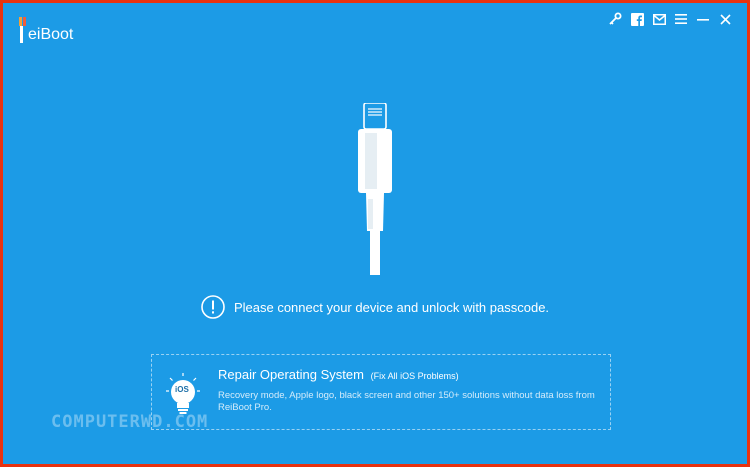 Image resolution: width=750 pixels, height=467 pixels. I want to click on reiboot-logo: eiBoot, so click(45, 30).